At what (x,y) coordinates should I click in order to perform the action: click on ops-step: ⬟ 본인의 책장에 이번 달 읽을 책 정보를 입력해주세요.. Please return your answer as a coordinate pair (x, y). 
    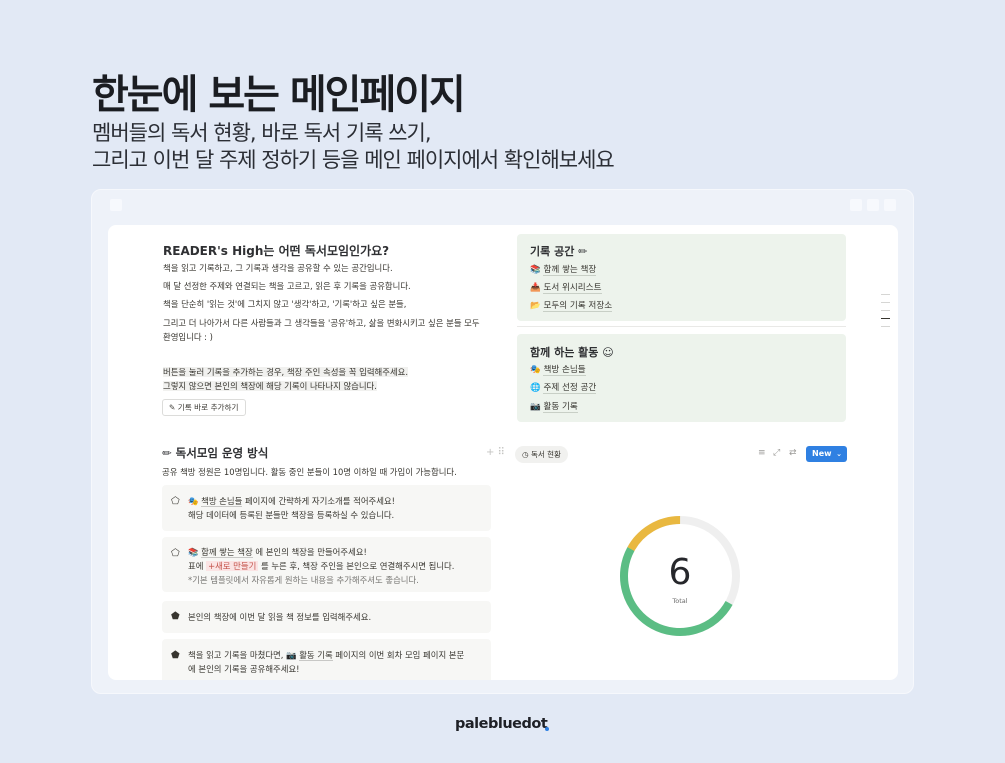
    Looking at the image, I should click on (326, 617).